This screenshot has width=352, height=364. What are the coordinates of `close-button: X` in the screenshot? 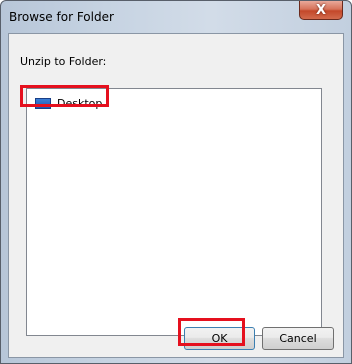 It's located at (321, 10).